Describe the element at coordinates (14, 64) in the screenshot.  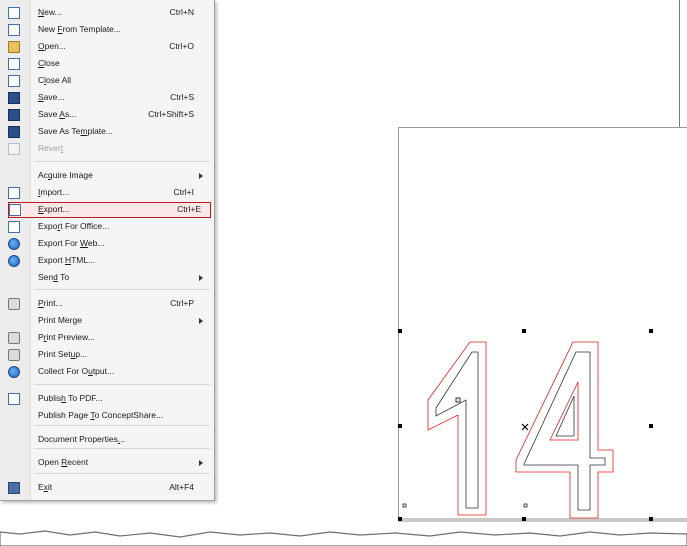
I see `close-document-icon` at that location.